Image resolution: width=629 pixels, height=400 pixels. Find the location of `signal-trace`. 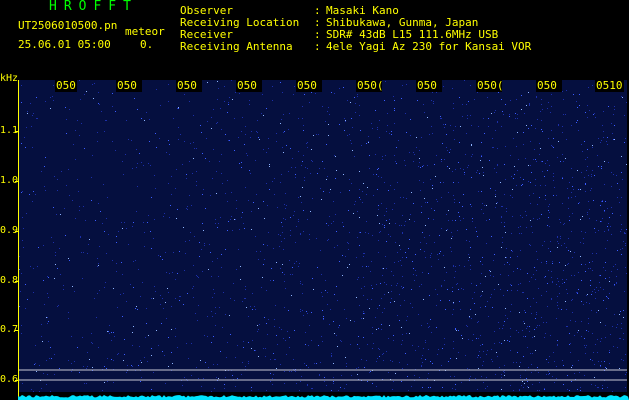

signal-trace is located at coordinates (323, 397).